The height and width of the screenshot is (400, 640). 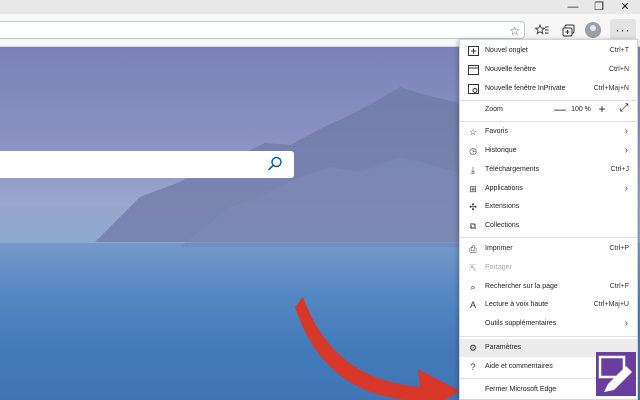 I want to click on menu-item-read-aloud: A Lecture à voix haute Ctrl+Maj+U, so click(x=548, y=305).